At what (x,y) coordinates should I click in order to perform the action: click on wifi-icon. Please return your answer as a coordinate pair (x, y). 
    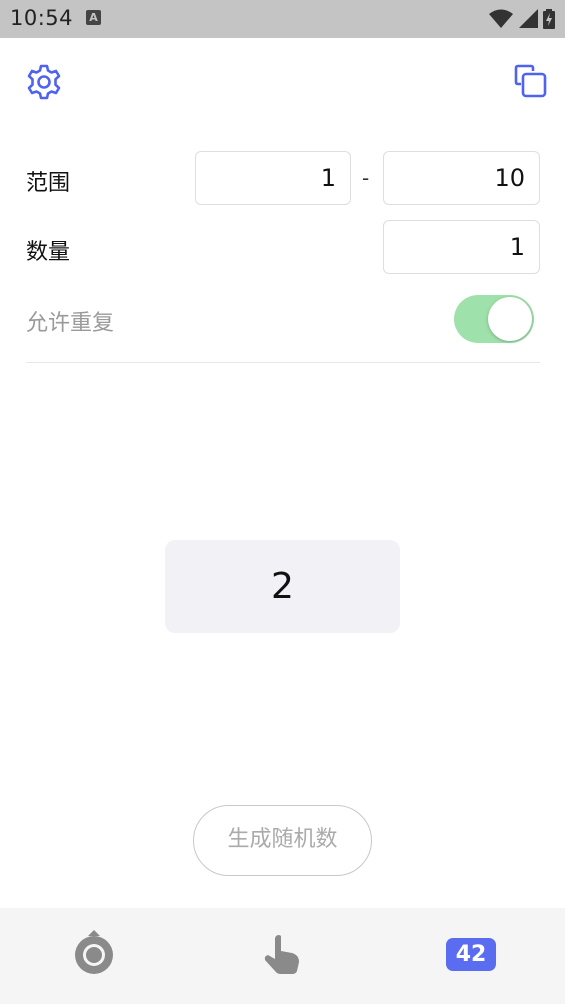
    Looking at the image, I should click on (500, 18).